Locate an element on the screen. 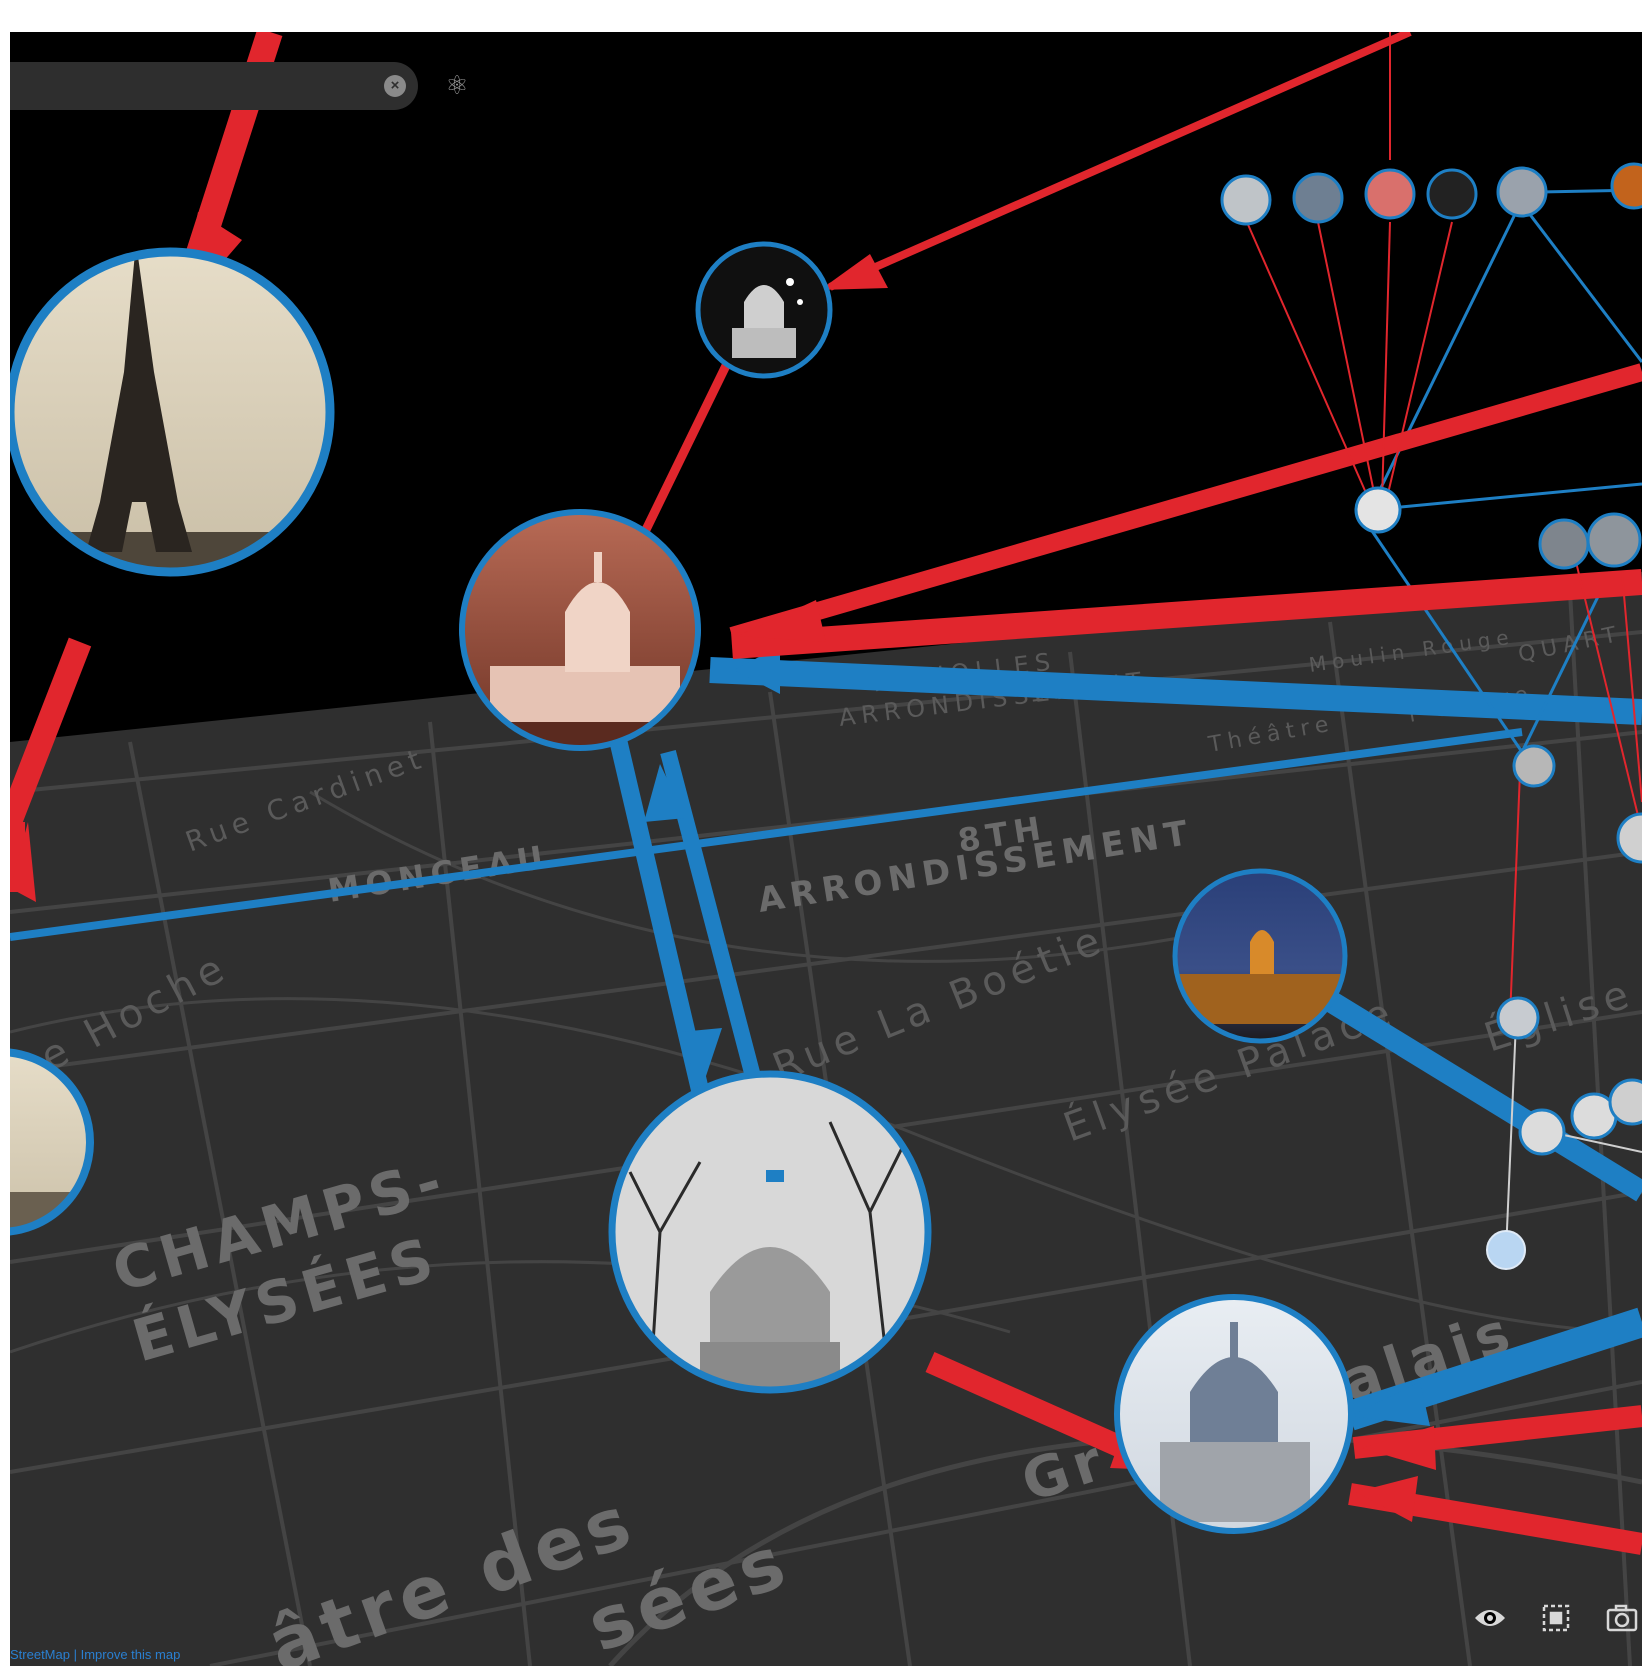 The height and width of the screenshot is (1666, 1642). search-bar: × is located at coordinates (214, 87).